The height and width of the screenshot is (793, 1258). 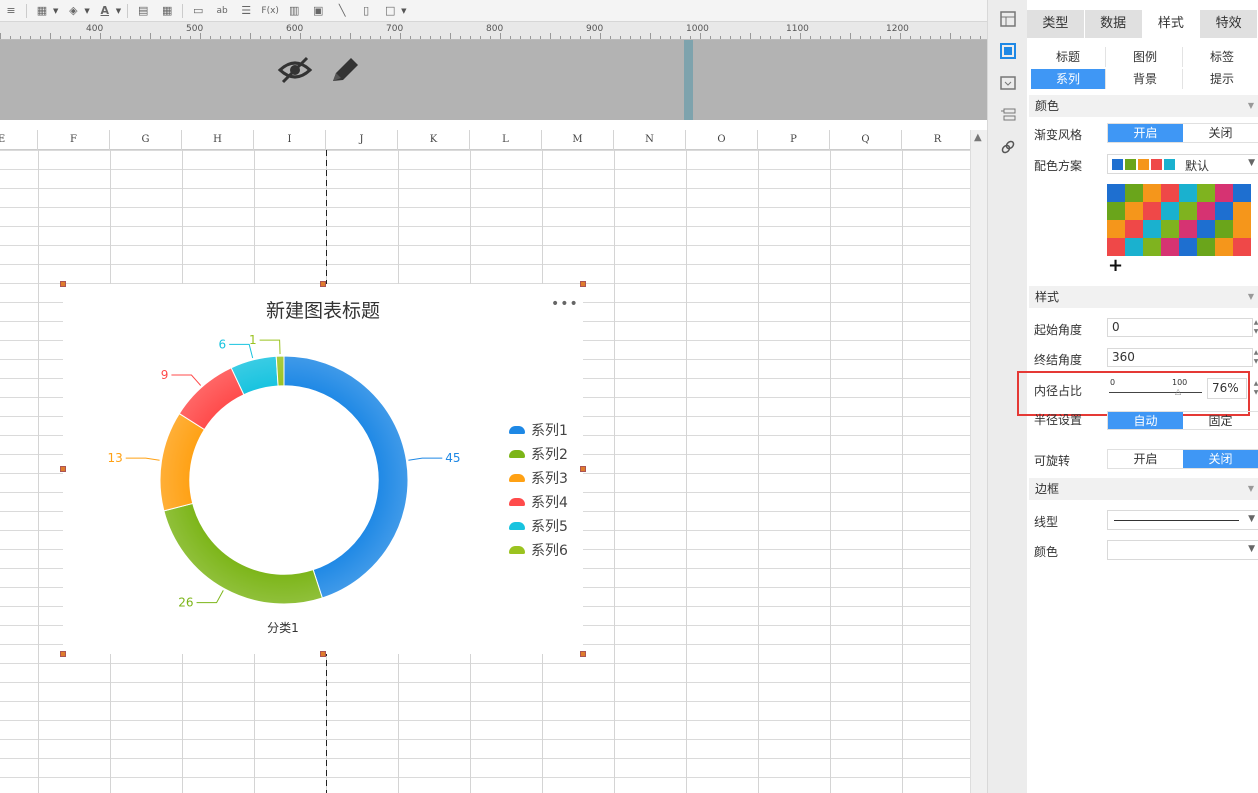 What do you see at coordinates (1229, 24) in the screenshot?
I see `tab-effects: 特效` at bounding box center [1229, 24].